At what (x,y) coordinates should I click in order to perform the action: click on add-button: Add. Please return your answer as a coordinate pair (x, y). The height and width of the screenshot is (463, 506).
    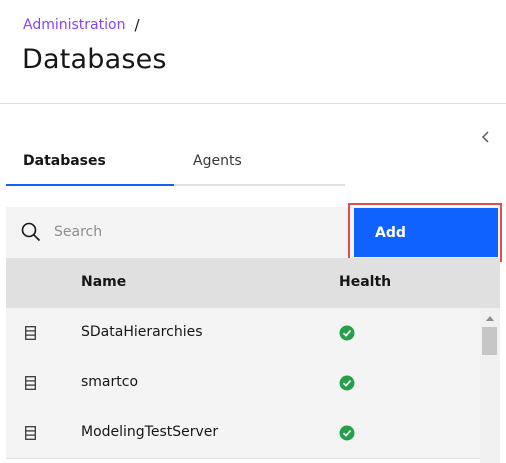
    Looking at the image, I should click on (426, 232).